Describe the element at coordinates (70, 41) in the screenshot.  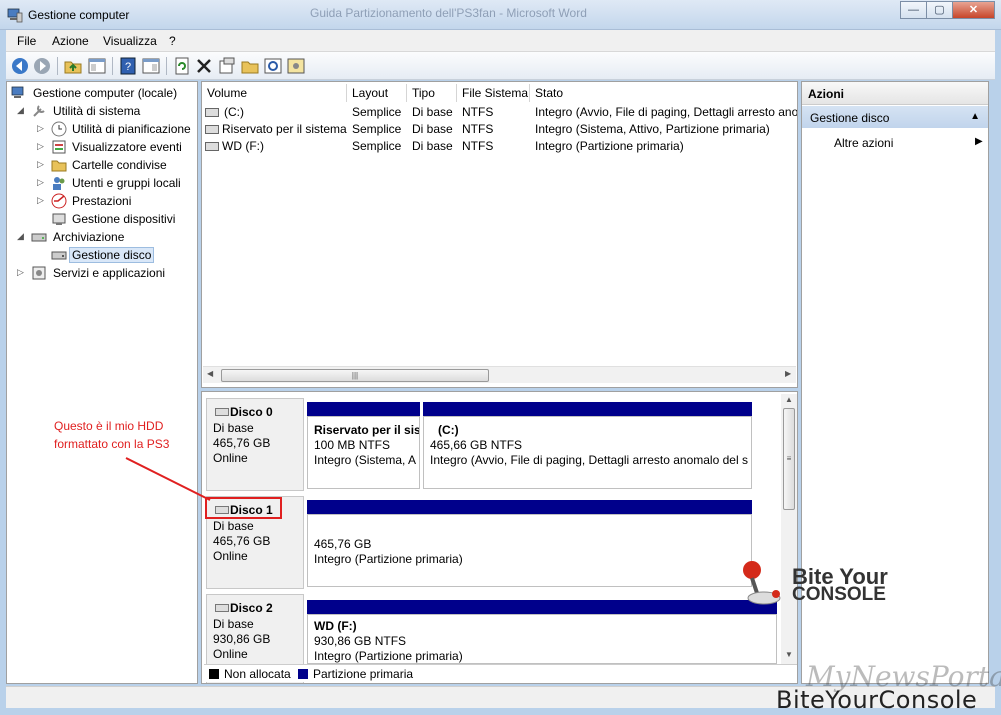
I see `menu-azione: Azione` at that location.